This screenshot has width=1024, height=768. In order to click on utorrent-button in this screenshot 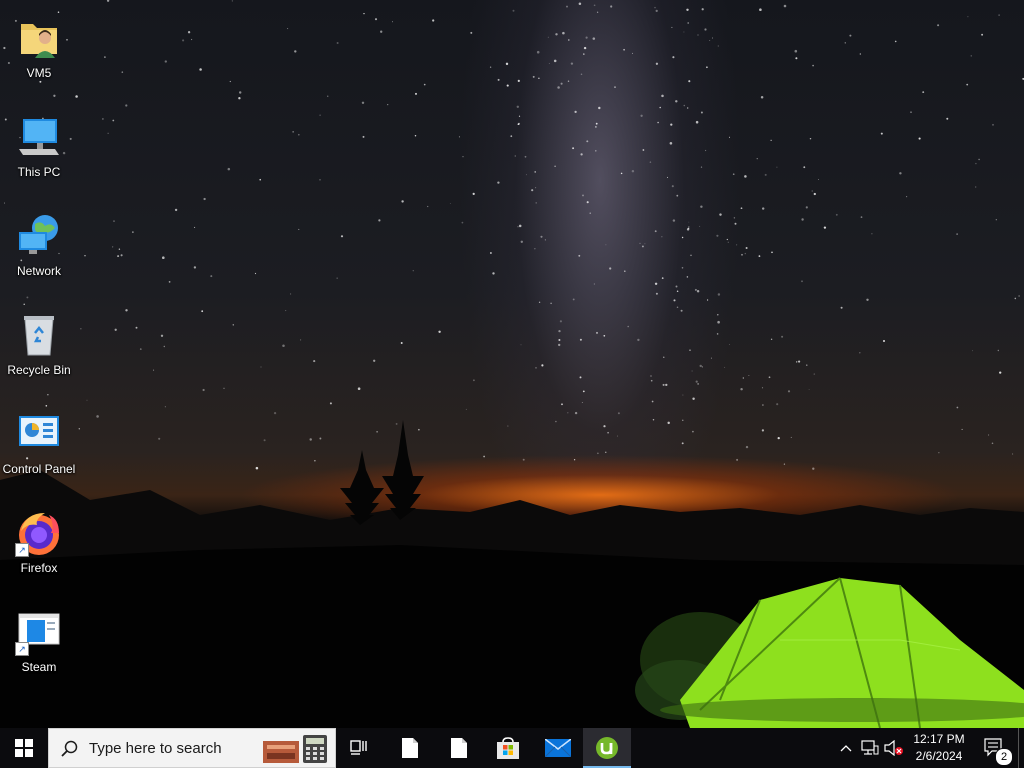, I will do `click(607, 748)`.